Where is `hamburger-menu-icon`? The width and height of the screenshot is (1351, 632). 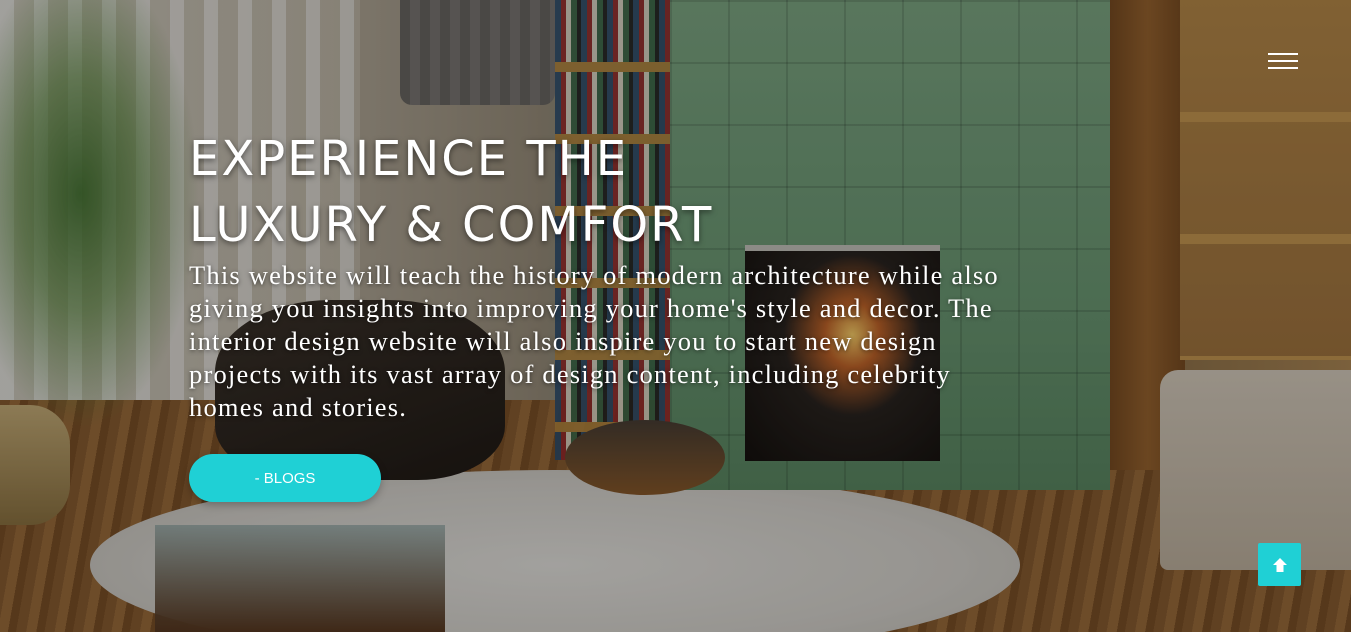
hamburger-menu-icon is located at coordinates (1283, 61).